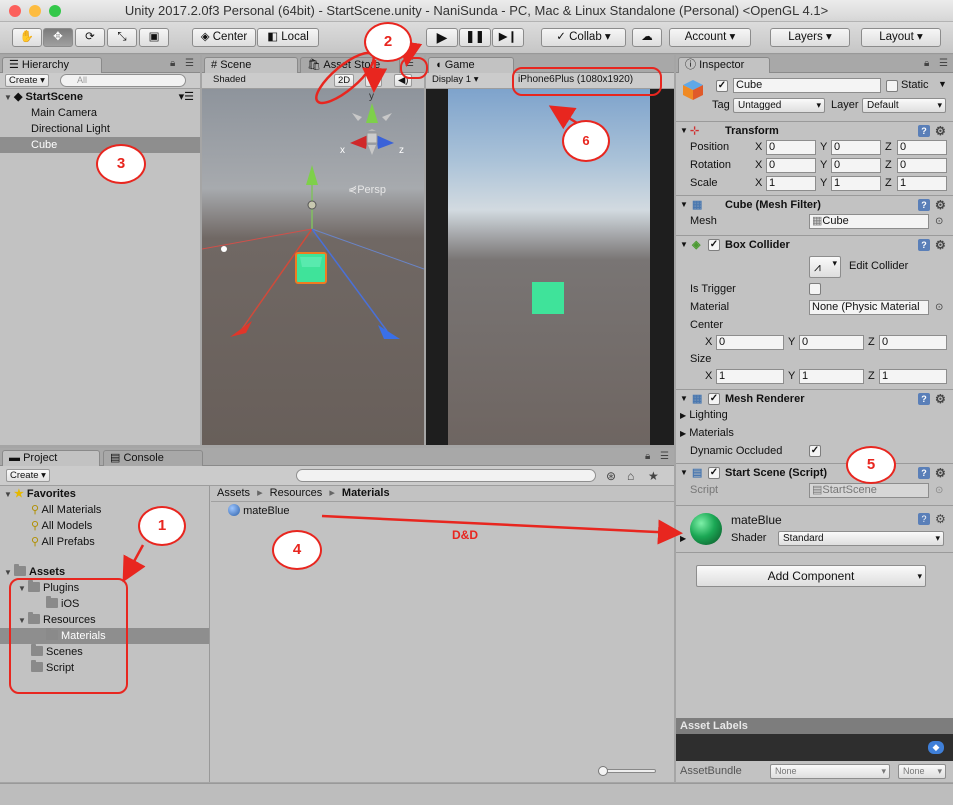 This screenshot has width=953, height=805. Describe the element at coordinates (791, 183) in the screenshot. I see `scale-x-field: 1` at that location.